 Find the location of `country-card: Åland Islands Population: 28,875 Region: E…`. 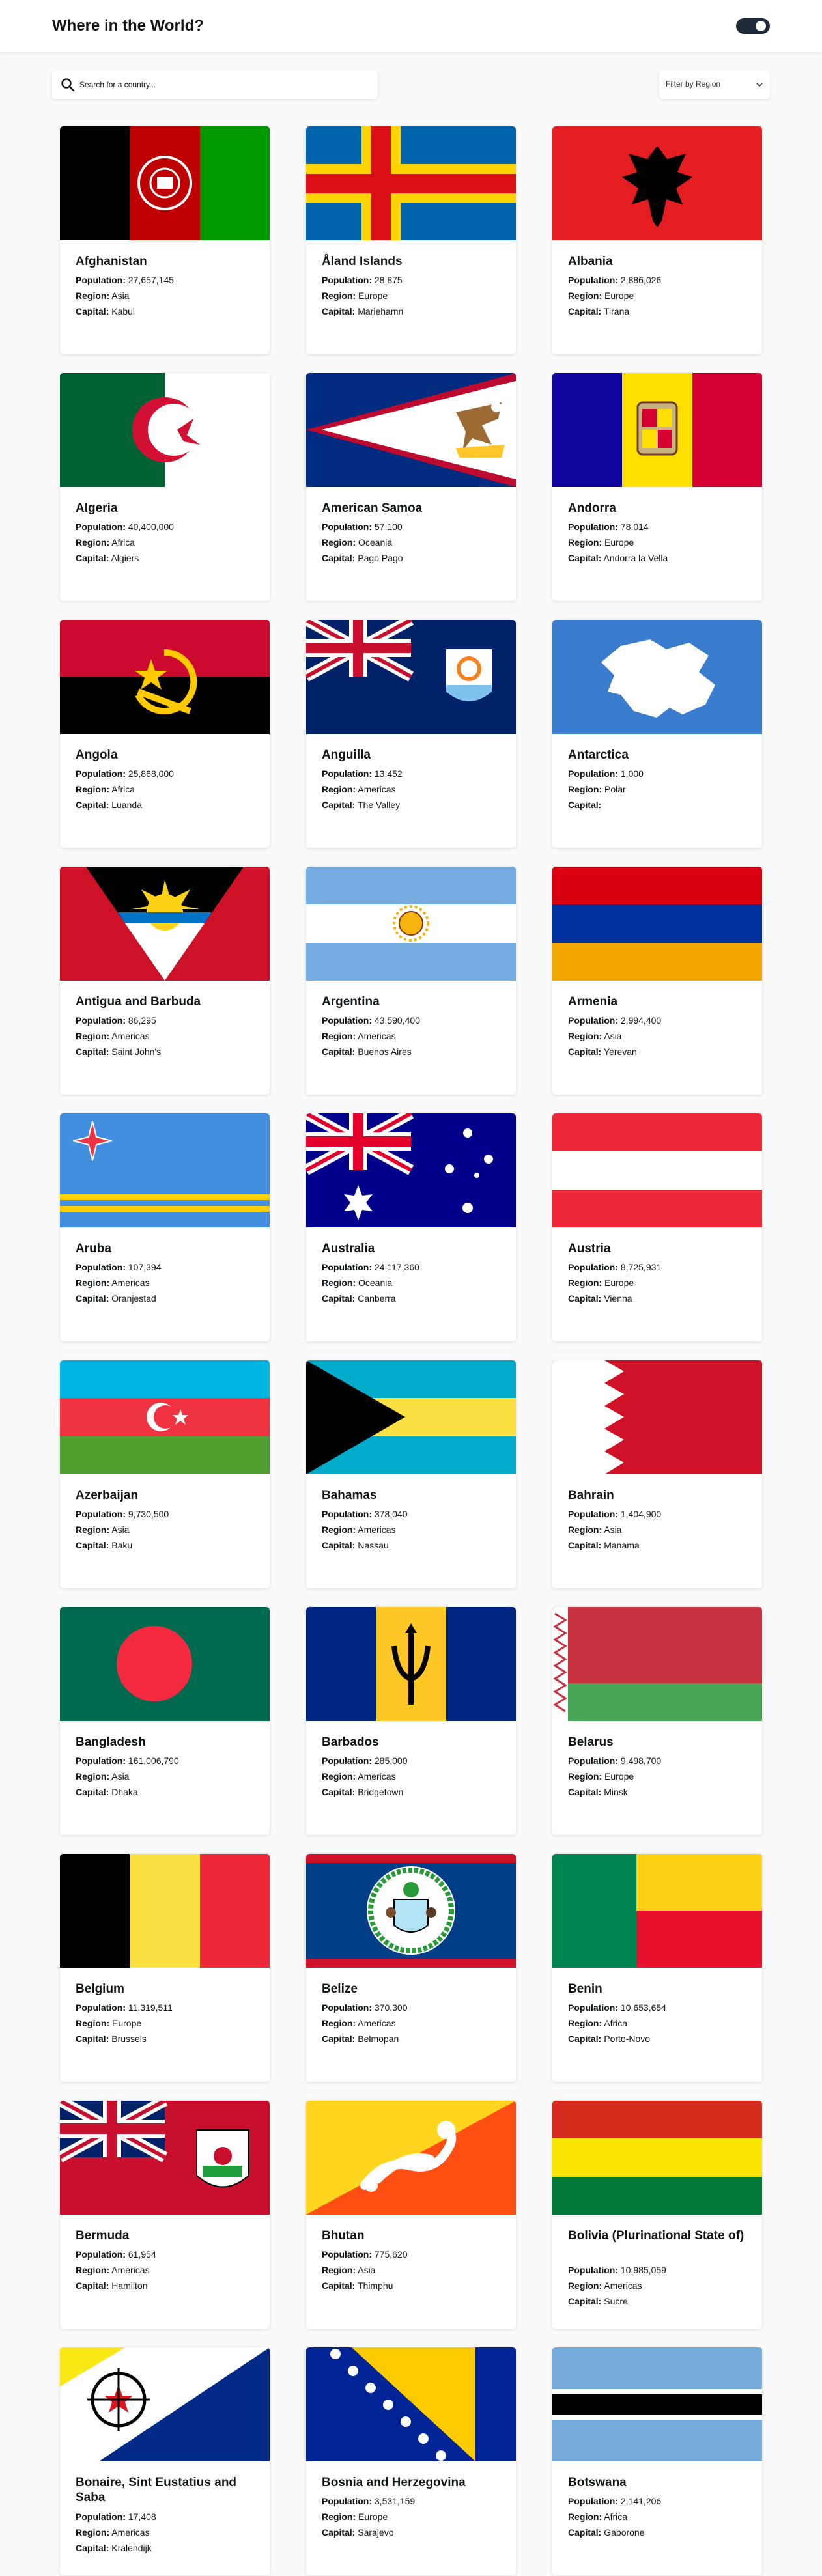

country-card: Åland Islands Population: 28,875 Region: E… is located at coordinates (411, 240).